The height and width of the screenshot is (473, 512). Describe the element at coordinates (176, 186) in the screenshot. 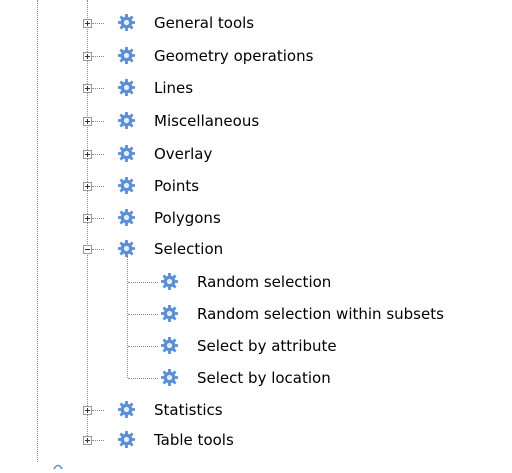

I see `group-label: Points` at that location.